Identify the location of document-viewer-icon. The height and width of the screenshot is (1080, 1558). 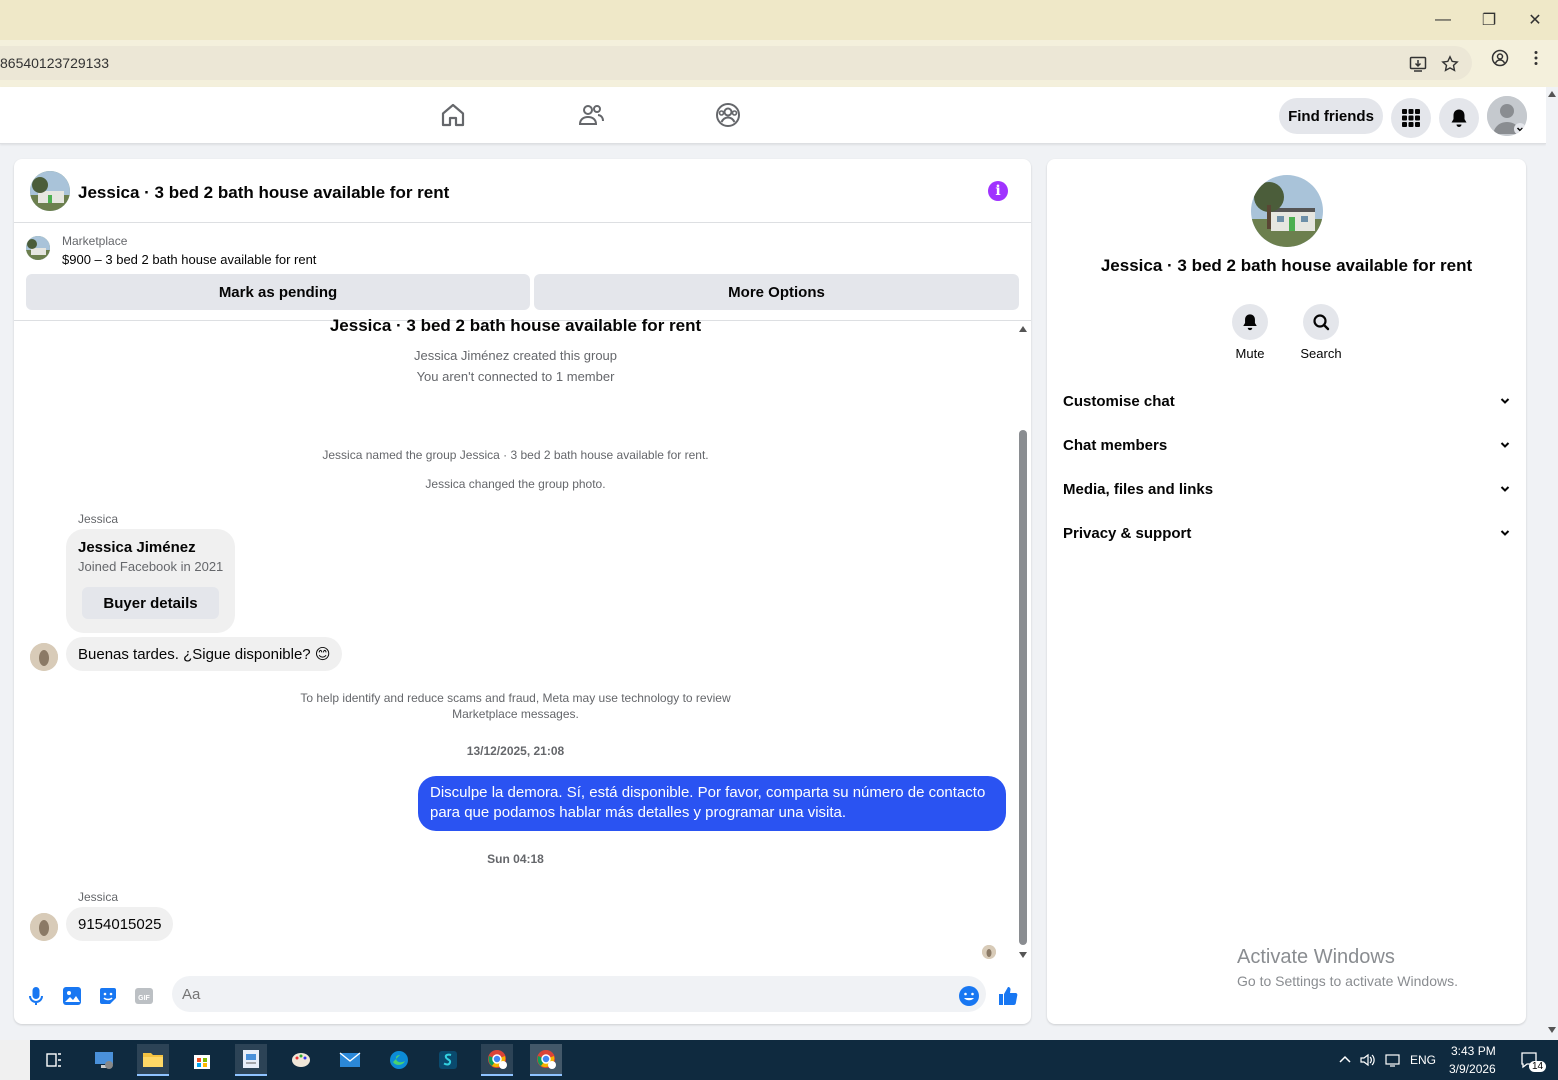
(251, 1060).